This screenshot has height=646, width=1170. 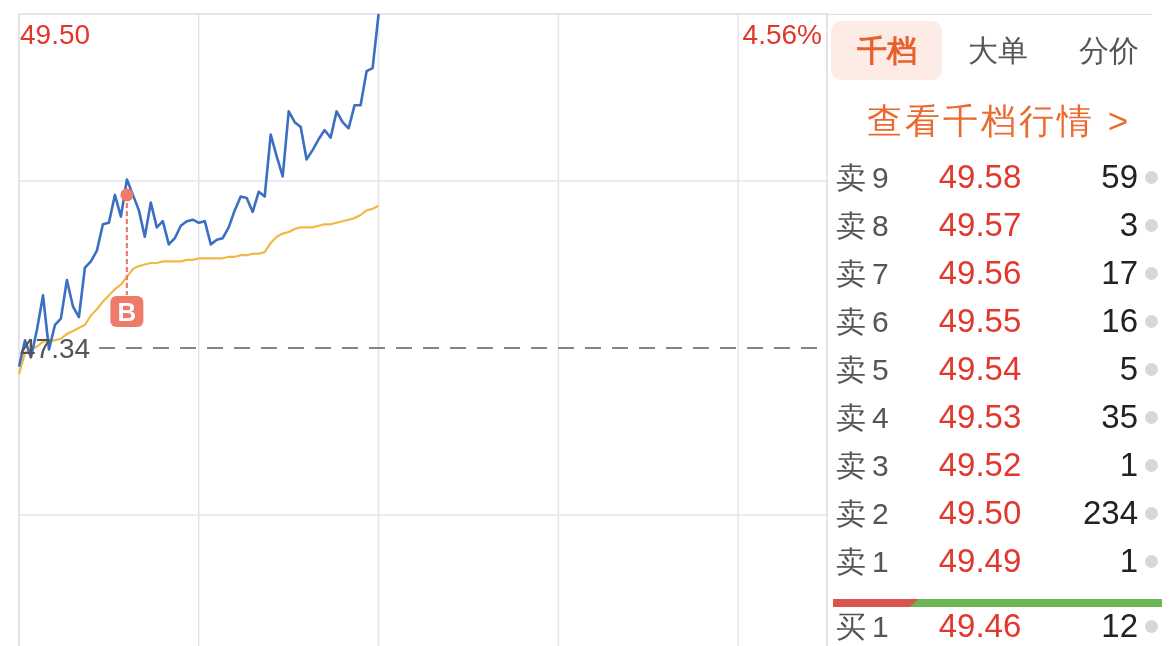 What do you see at coordinates (866, 273) in the screenshot?
I see `ask-label: 卖7` at bounding box center [866, 273].